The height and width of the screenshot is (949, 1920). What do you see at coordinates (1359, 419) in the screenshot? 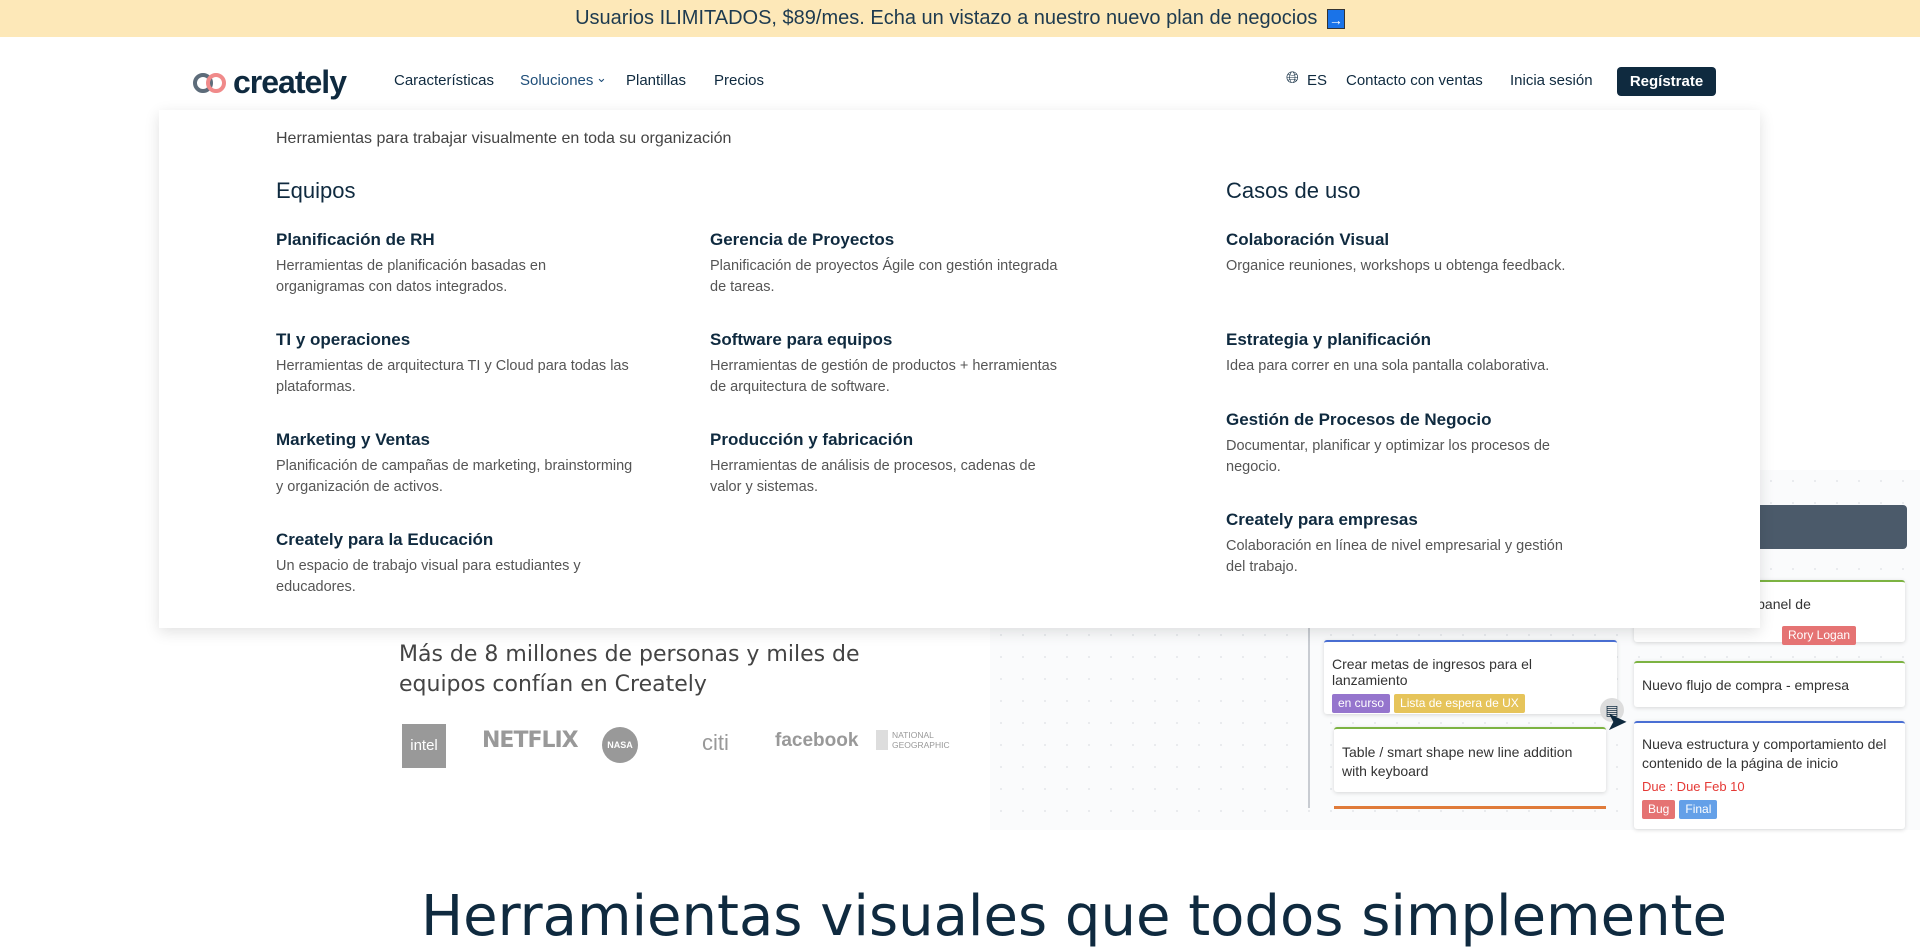
I see `item-title: Gestión de Procesos de Negocio` at bounding box center [1359, 419].